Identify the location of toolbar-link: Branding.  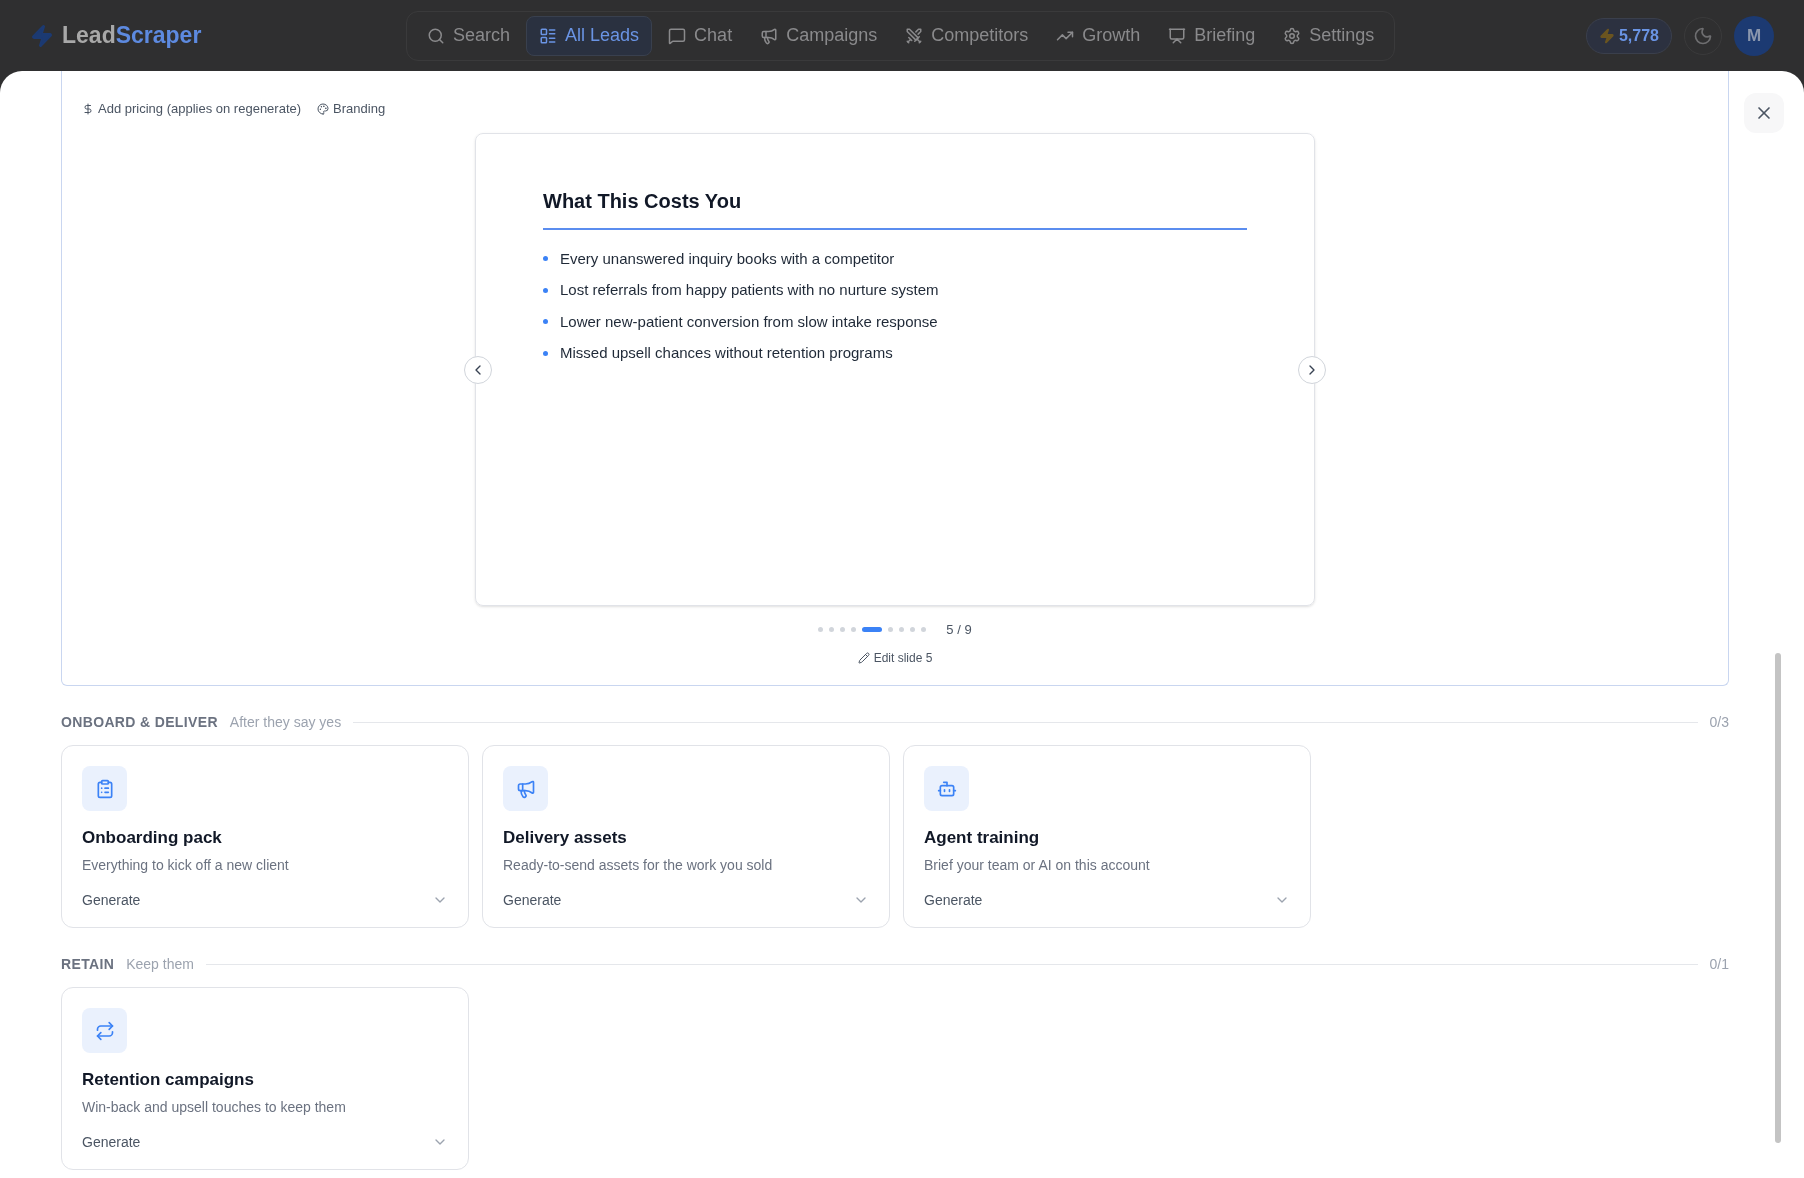
(351, 109).